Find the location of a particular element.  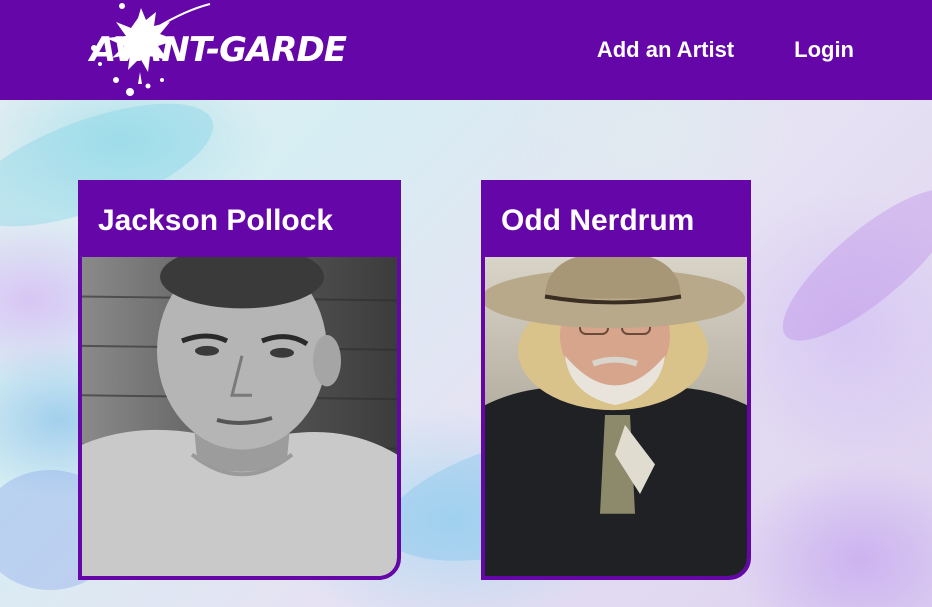

main-nav: Add an Artist Login is located at coordinates (725, 50).